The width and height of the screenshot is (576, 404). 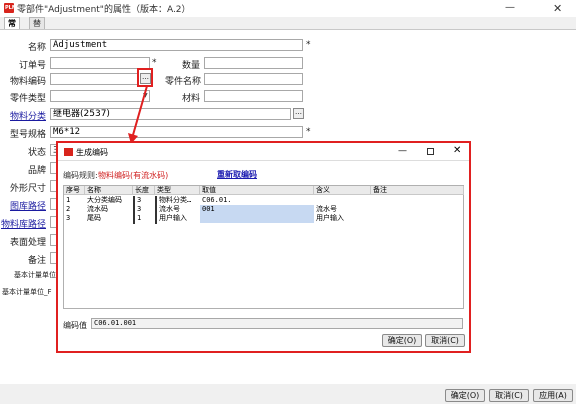 I want to click on name-field: Adjustment, so click(x=176, y=45).